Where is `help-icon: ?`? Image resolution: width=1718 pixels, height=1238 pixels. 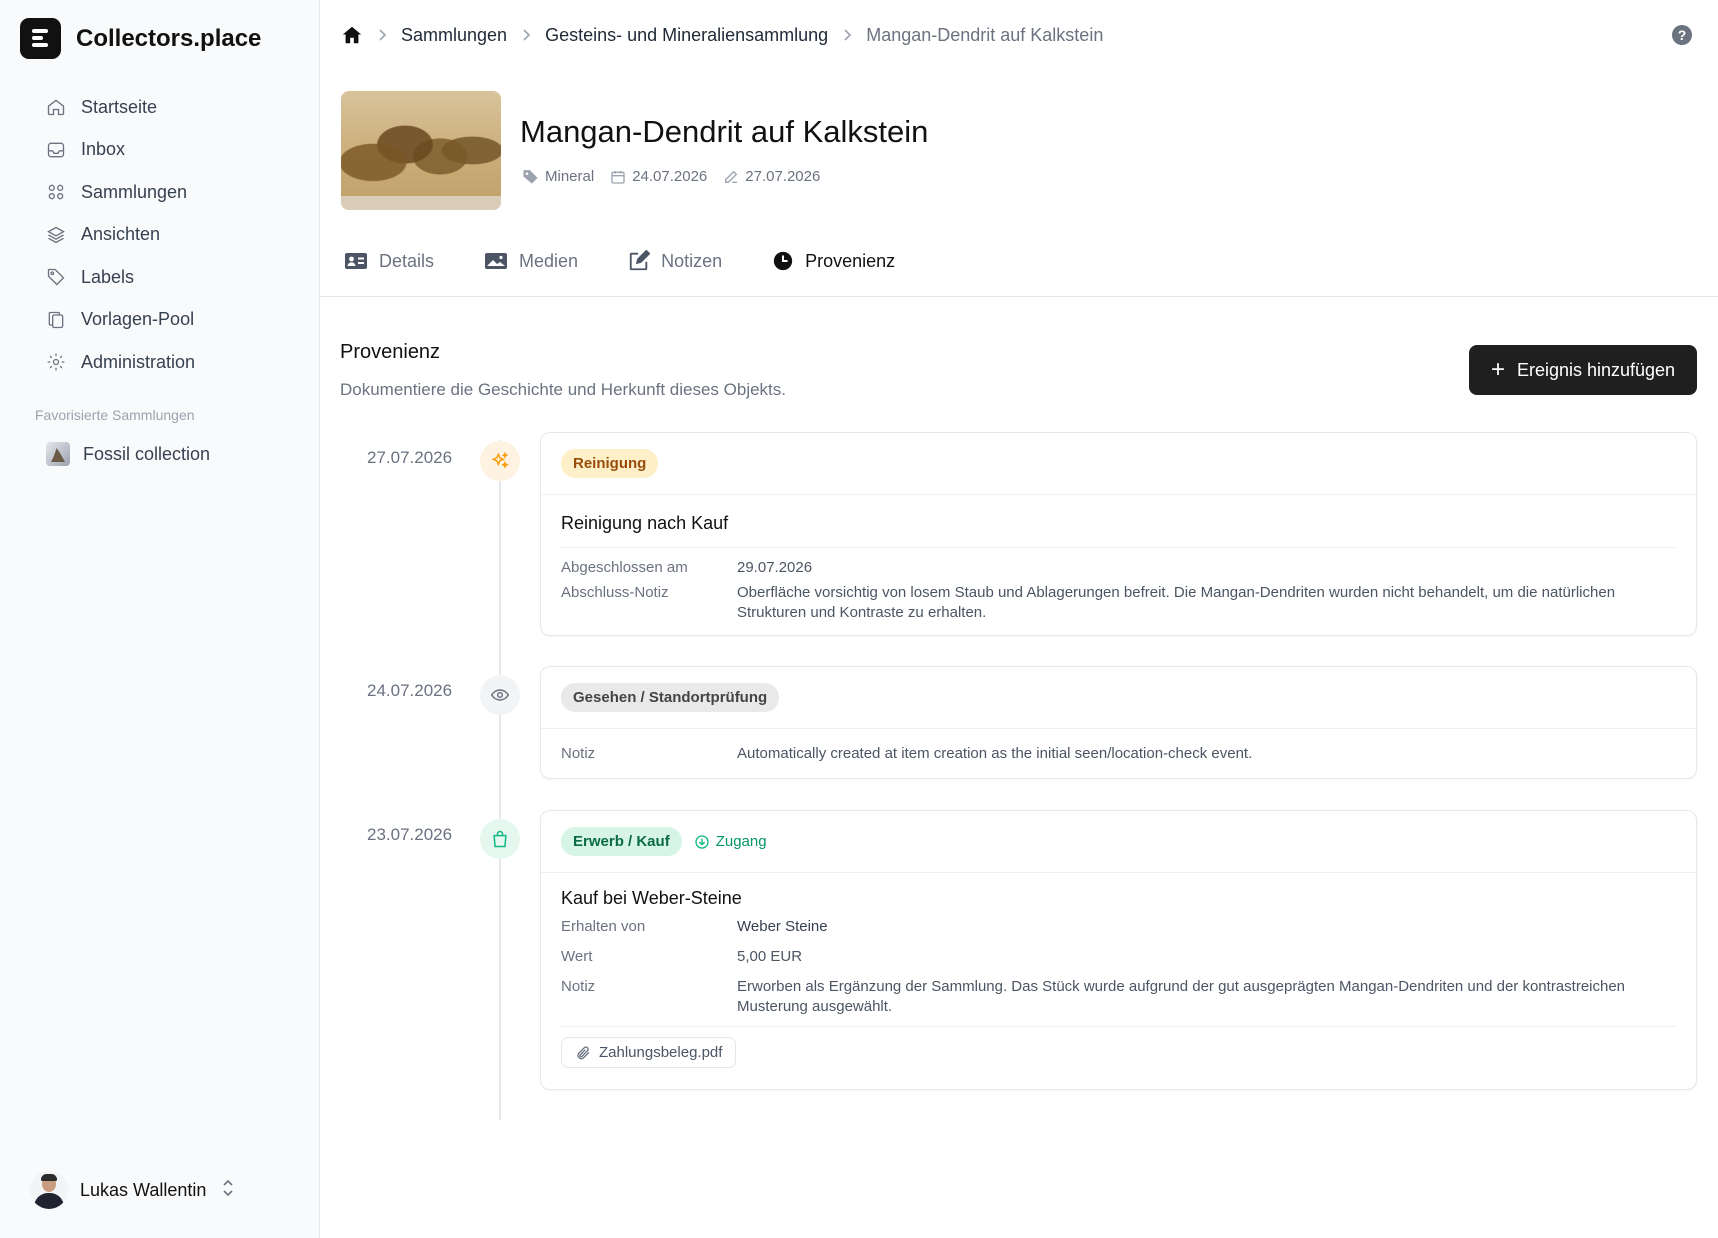
help-icon: ? is located at coordinates (1682, 35).